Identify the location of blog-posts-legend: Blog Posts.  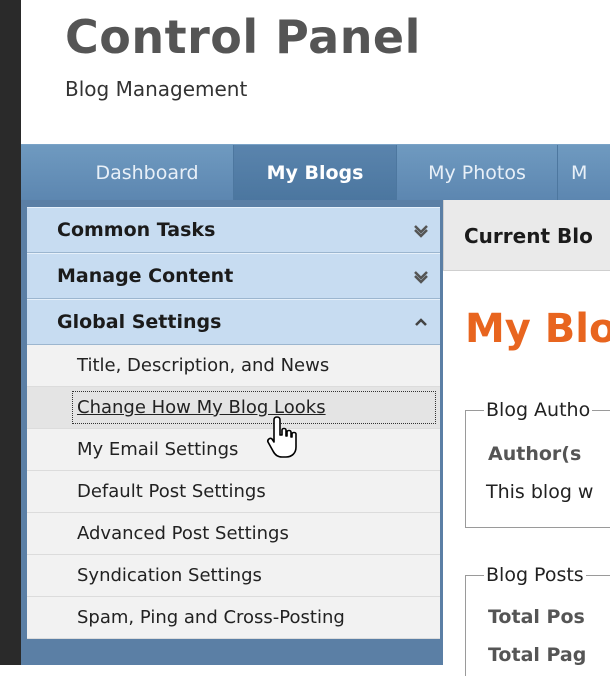
(535, 575).